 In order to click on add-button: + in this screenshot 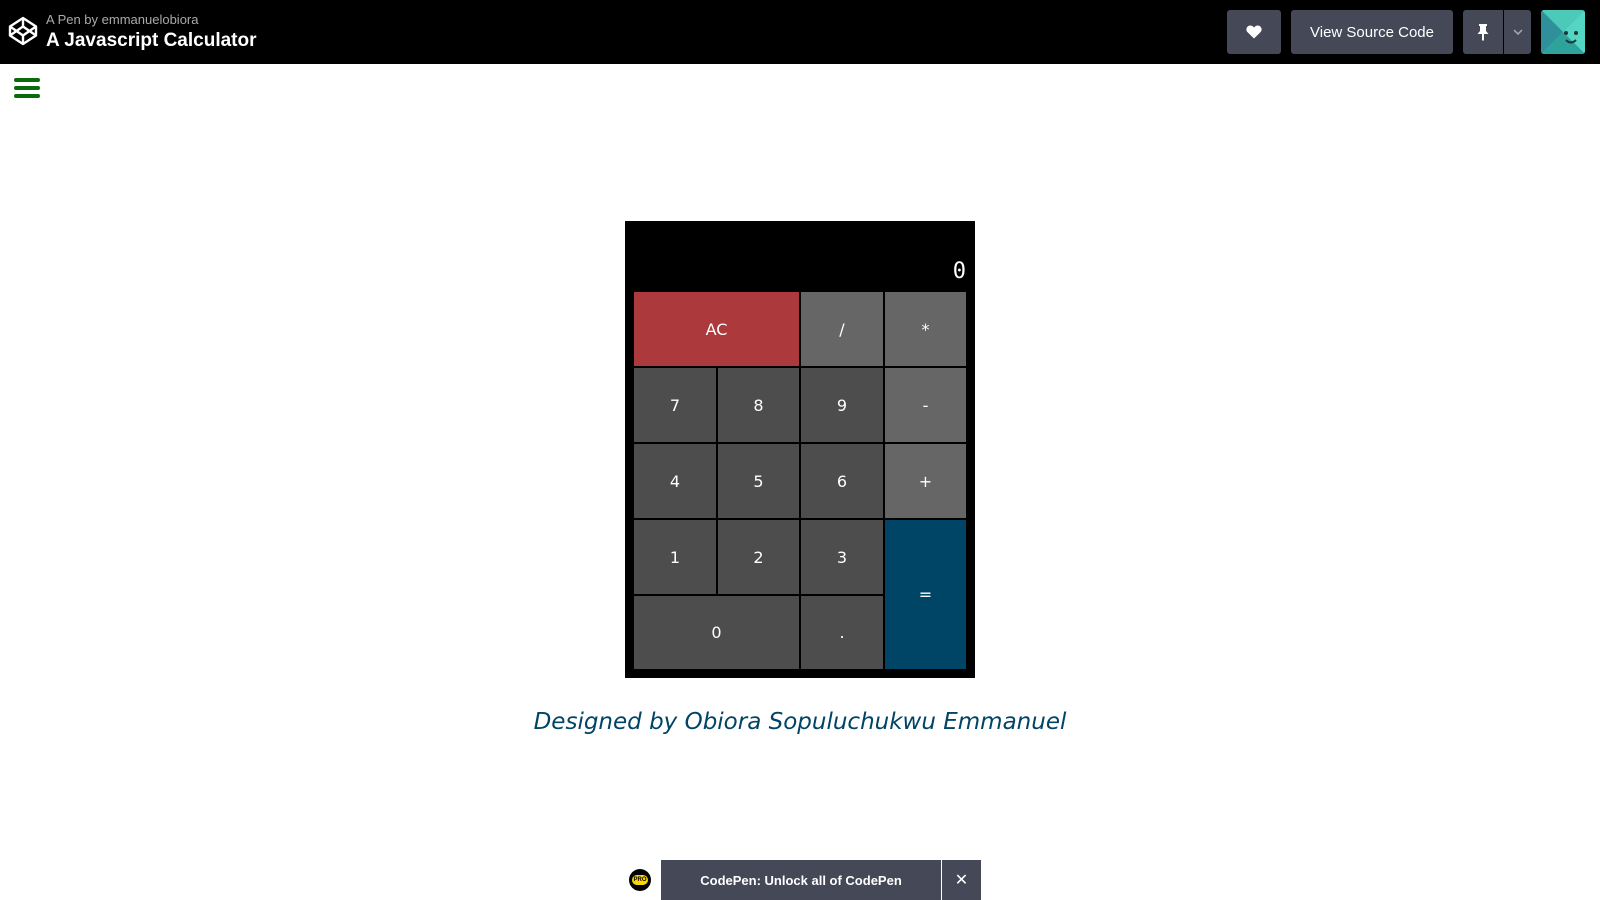, I will do `click(925, 481)`.